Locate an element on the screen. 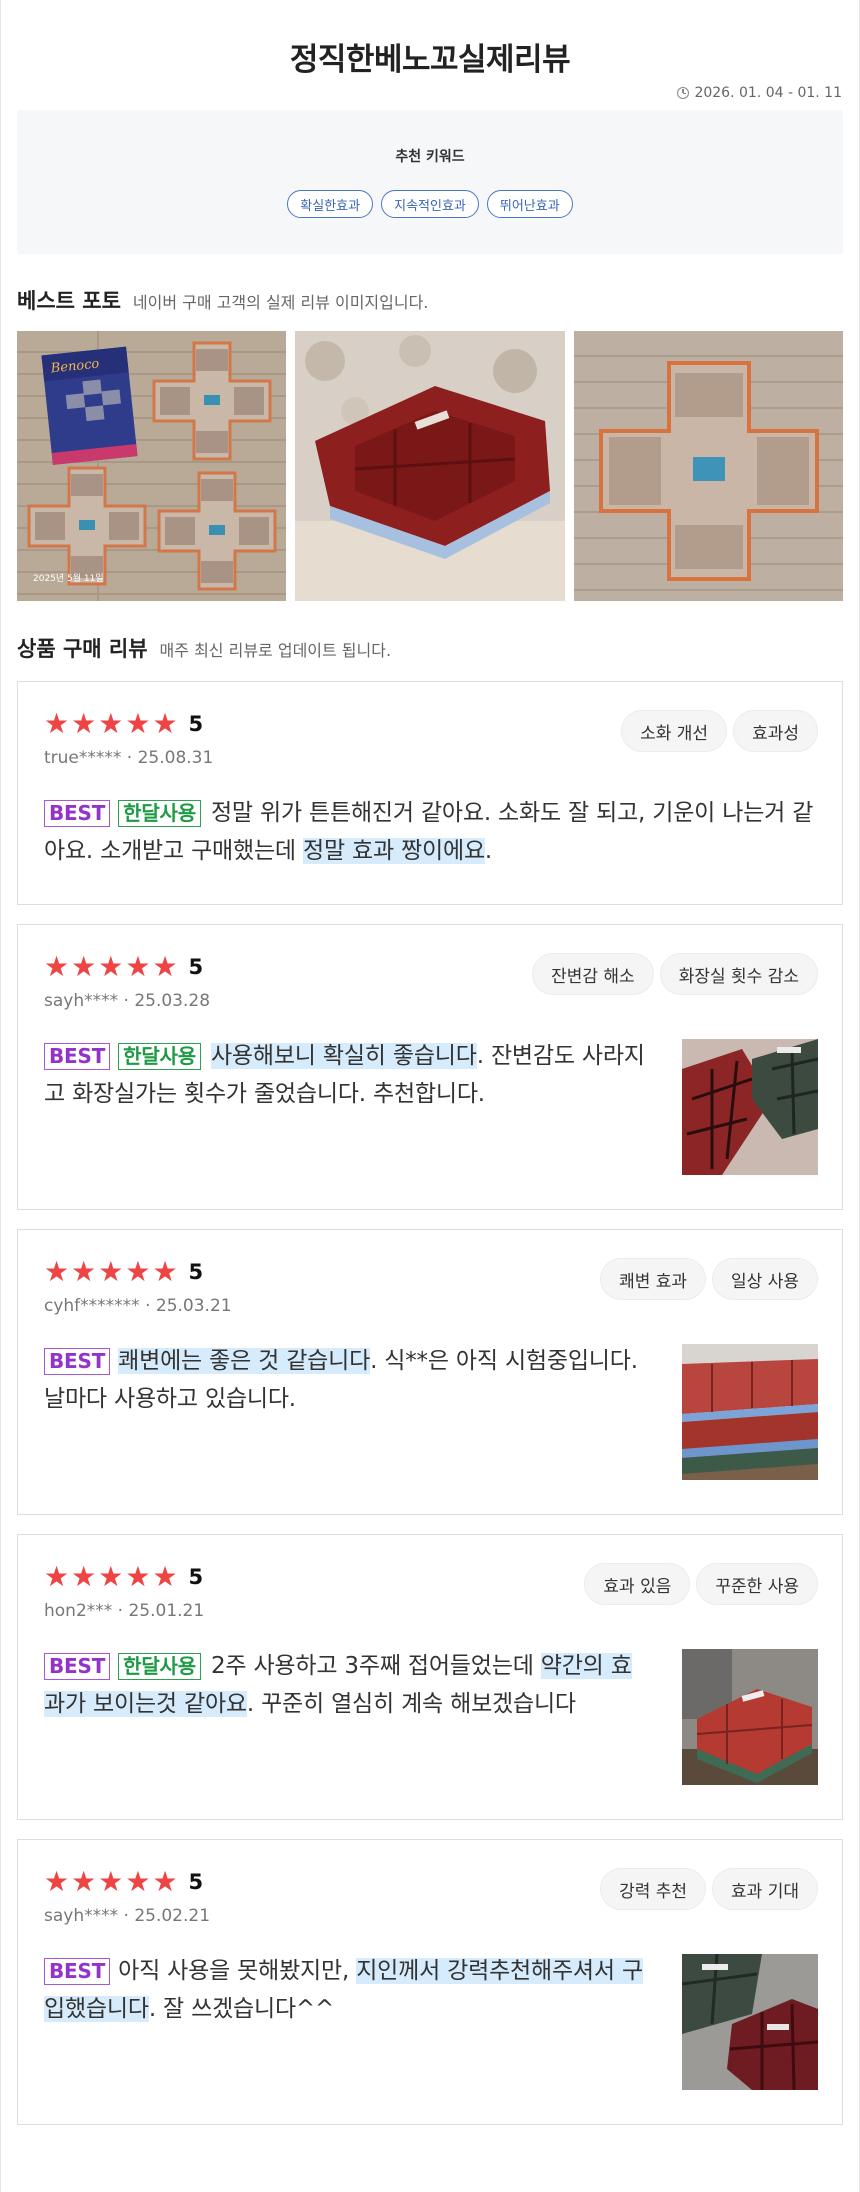  review-tag: 강력 추천 is located at coordinates (653, 1889).